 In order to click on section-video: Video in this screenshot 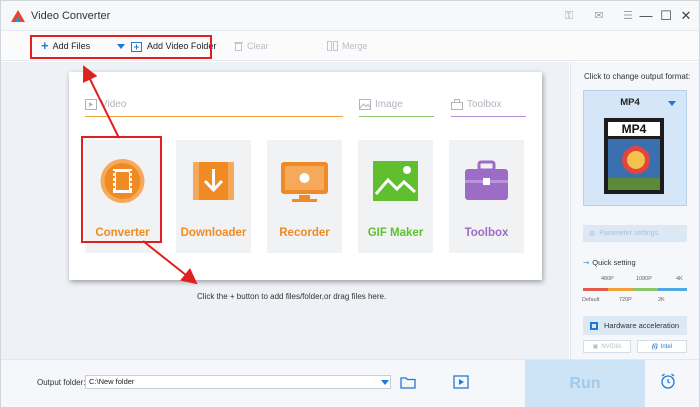, I will do `click(105, 104)`.